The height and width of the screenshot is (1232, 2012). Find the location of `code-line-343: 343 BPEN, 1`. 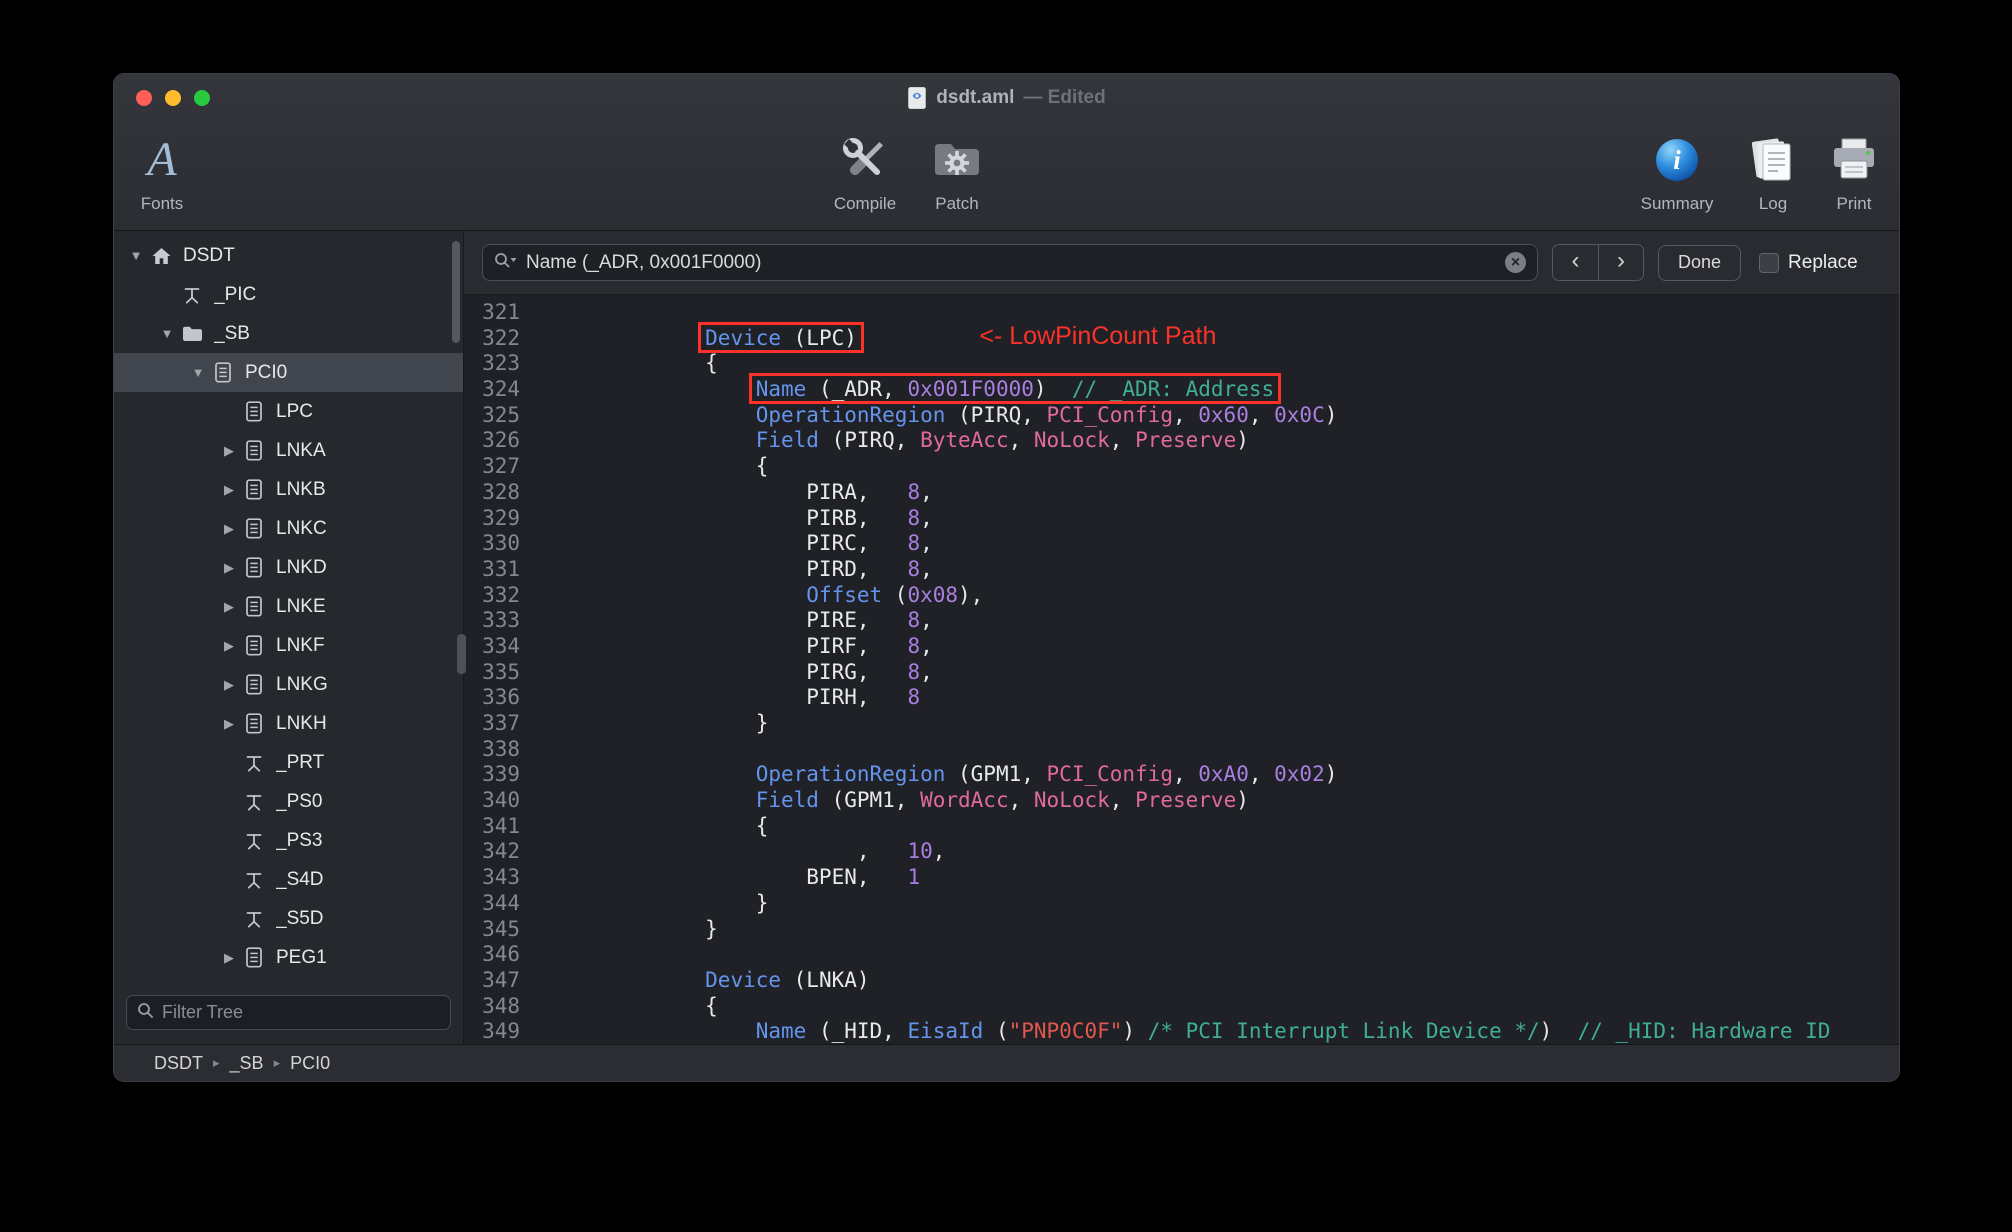

code-line-343: 343 BPEN, 1 is located at coordinates (1181, 878).